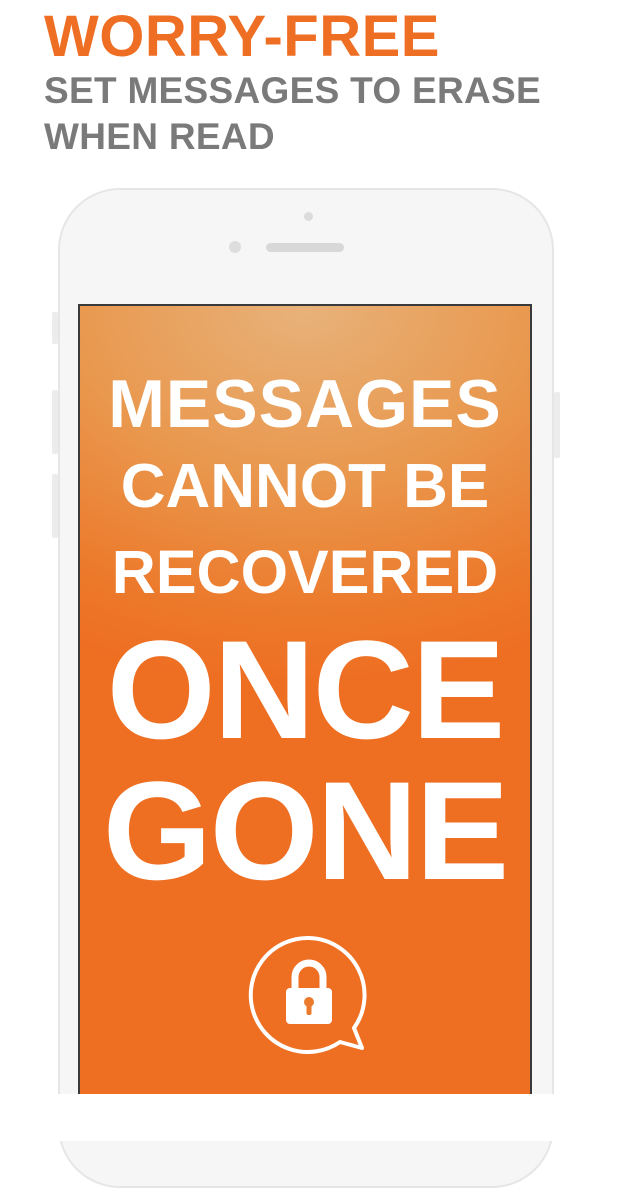 This screenshot has width=620, height=1188. What do you see at coordinates (305, 486) in the screenshot?
I see `screen-line-cannot-be: CANNOT BE` at bounding box center [305, 486].